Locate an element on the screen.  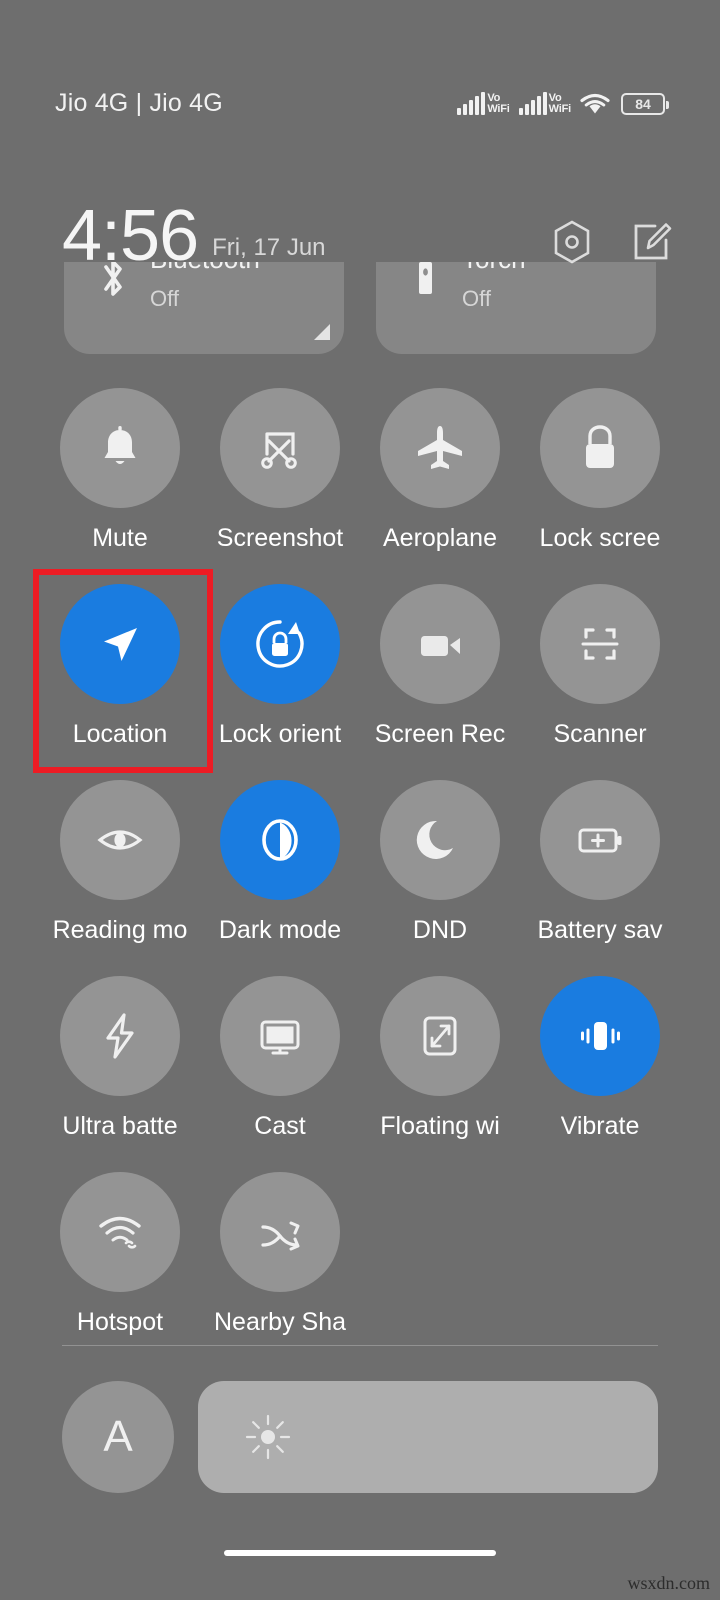
nearby-share-icon is located at coordinates (280, 1236).